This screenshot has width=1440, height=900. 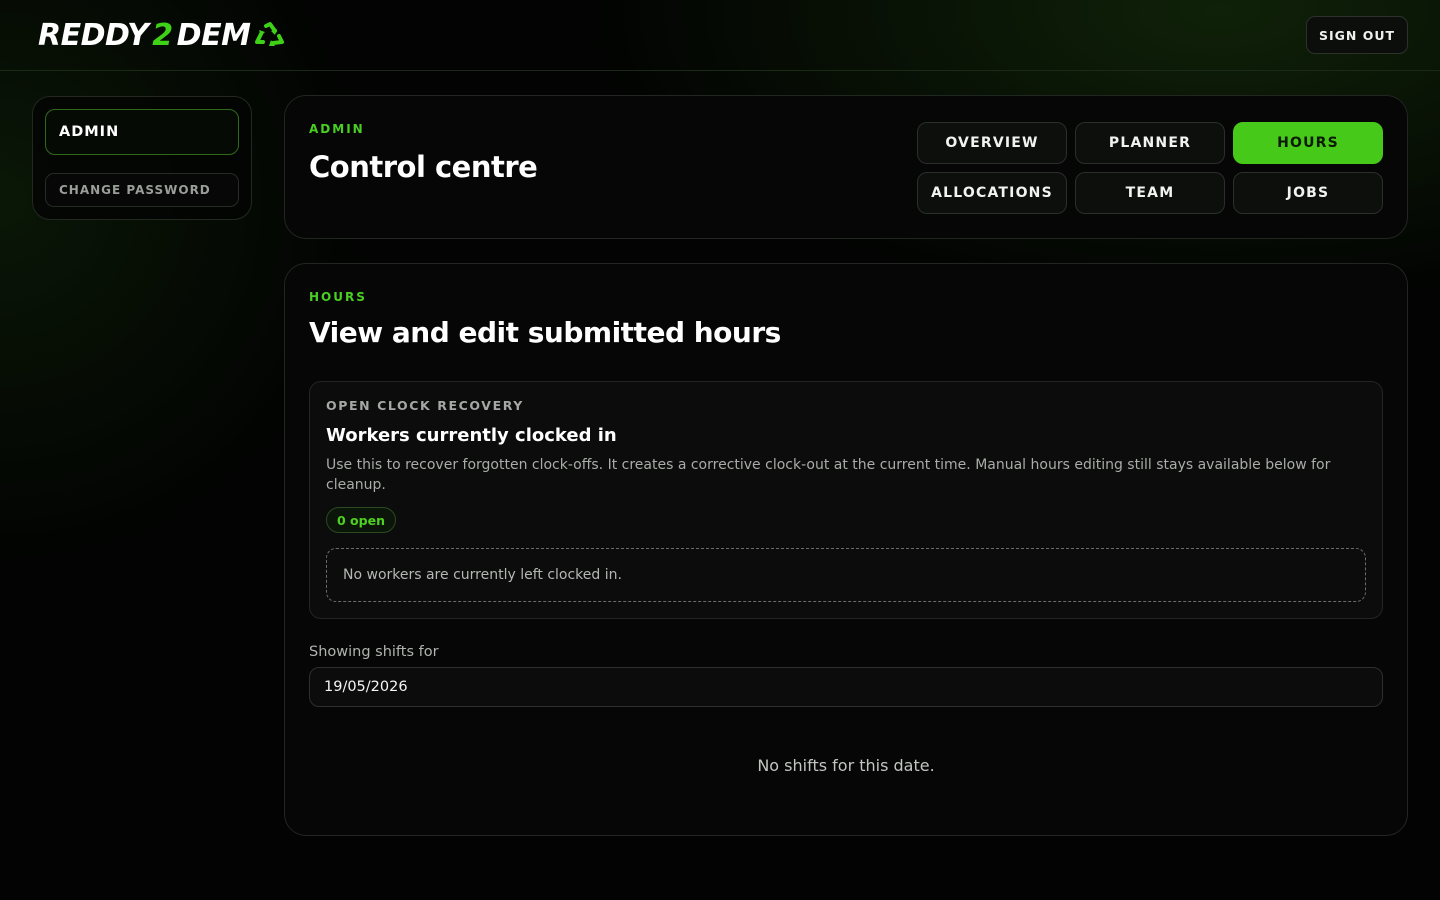 I want to click on tab-overview: OVERVIEW, so click(x=992, y=143).